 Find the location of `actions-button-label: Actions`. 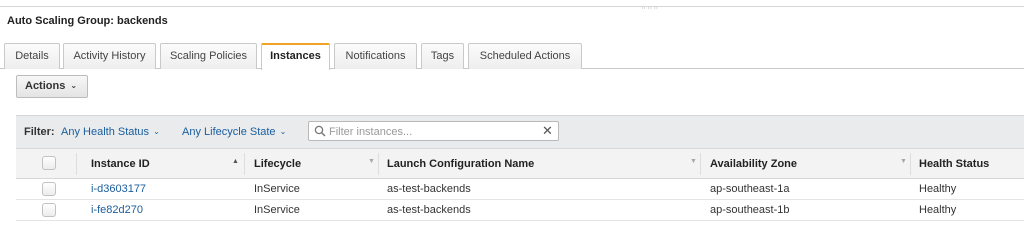

actions-button-label: Actions is located at coordinates (45, 86).